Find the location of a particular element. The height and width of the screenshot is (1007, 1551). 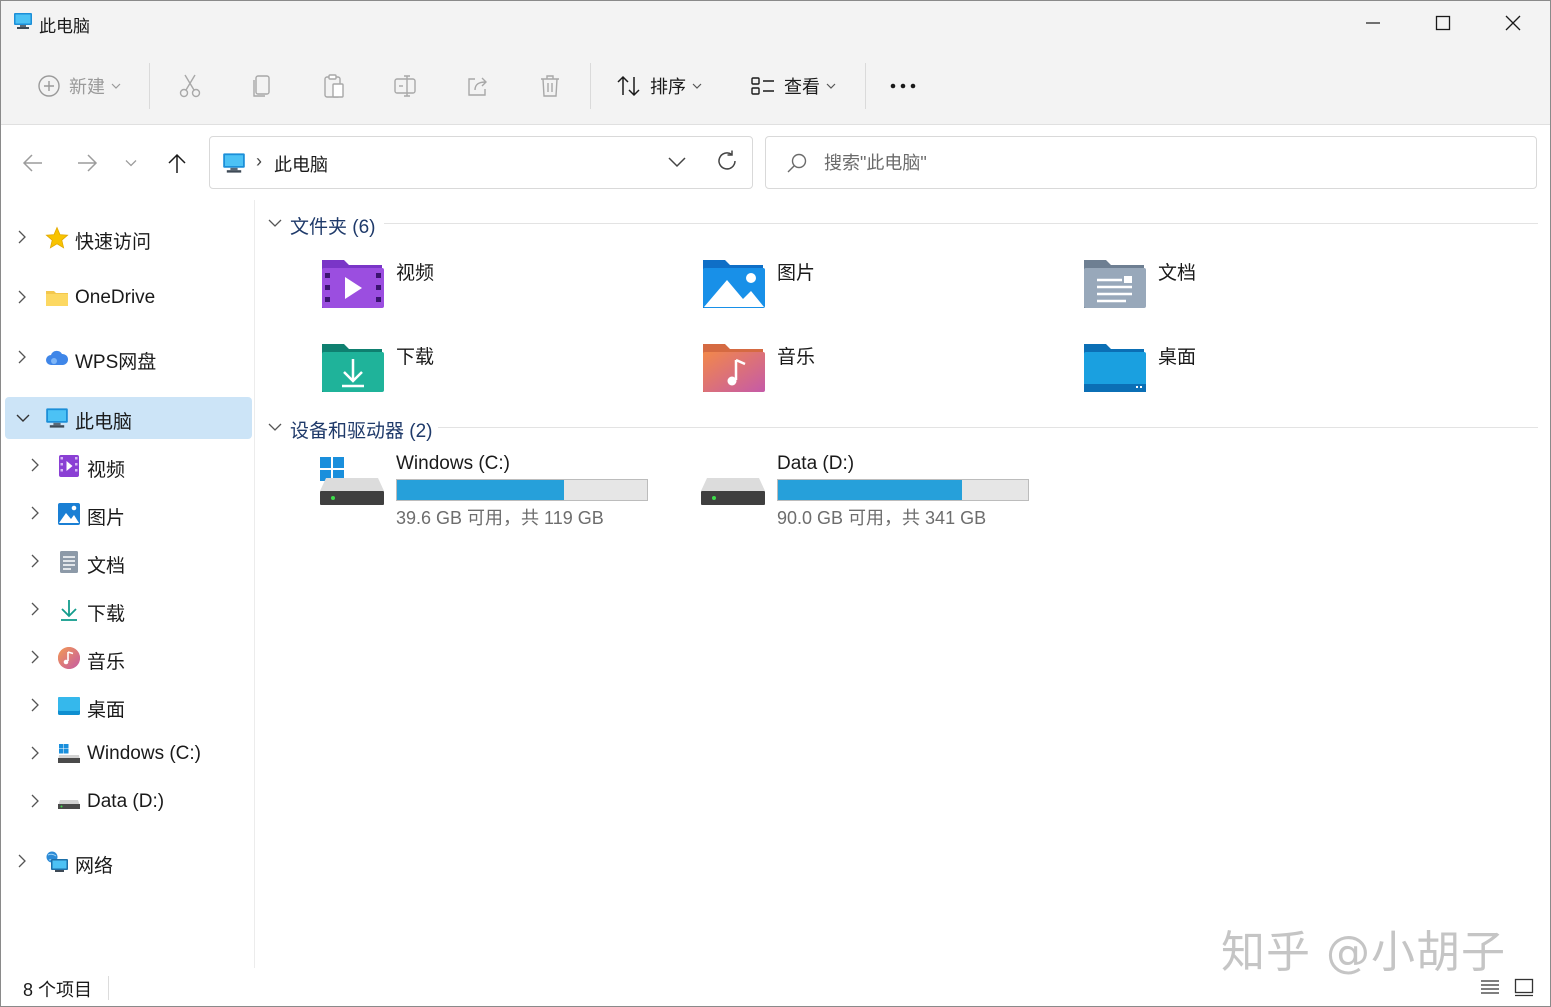

sidebar-item-label: 音乐 is located at coordinates (106, 662).